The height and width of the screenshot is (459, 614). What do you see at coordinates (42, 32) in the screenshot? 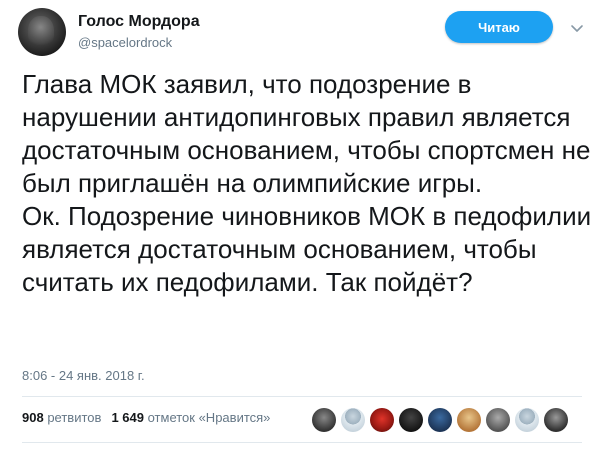
I see `author-avatar` at bounding box center [42, 32].